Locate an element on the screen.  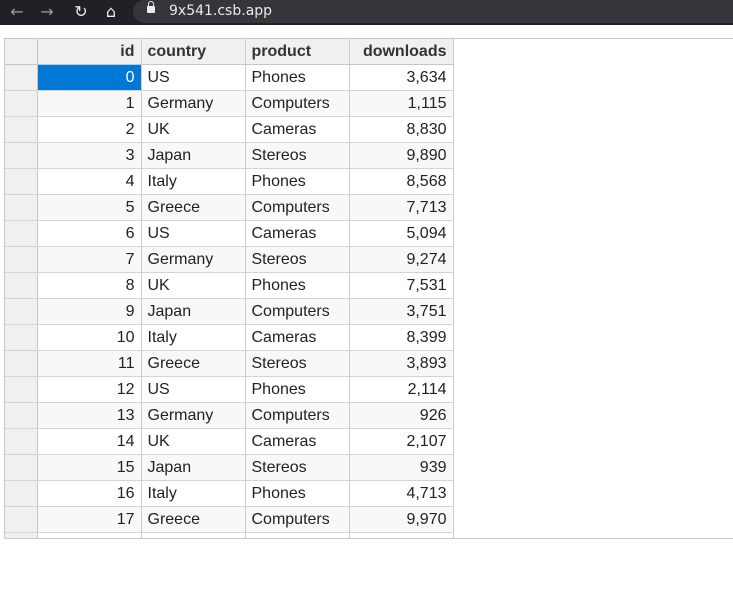
column-header-country: country is located at coordinates (193, 52).